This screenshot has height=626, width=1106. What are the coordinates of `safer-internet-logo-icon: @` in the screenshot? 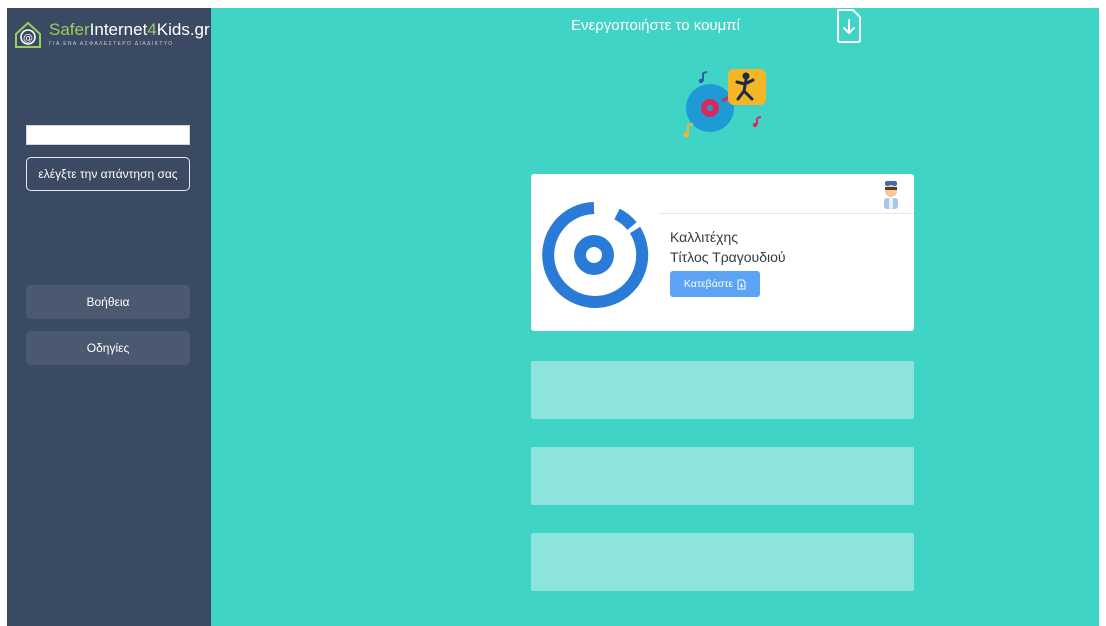 It's located at (28, 34).